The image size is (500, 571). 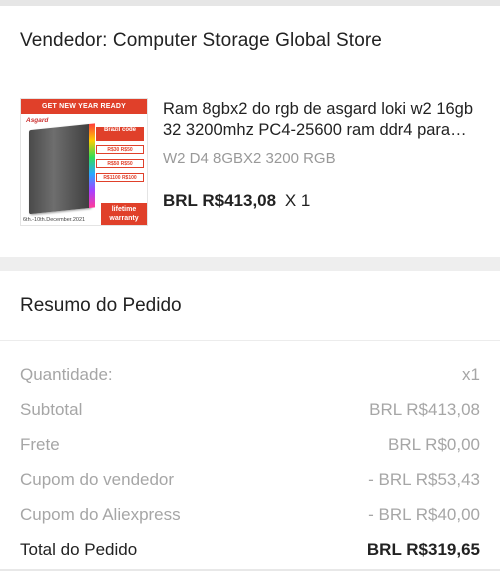 I want to click on thumbnail-coupon: R$50 R$50, so click(x=120, y=163).